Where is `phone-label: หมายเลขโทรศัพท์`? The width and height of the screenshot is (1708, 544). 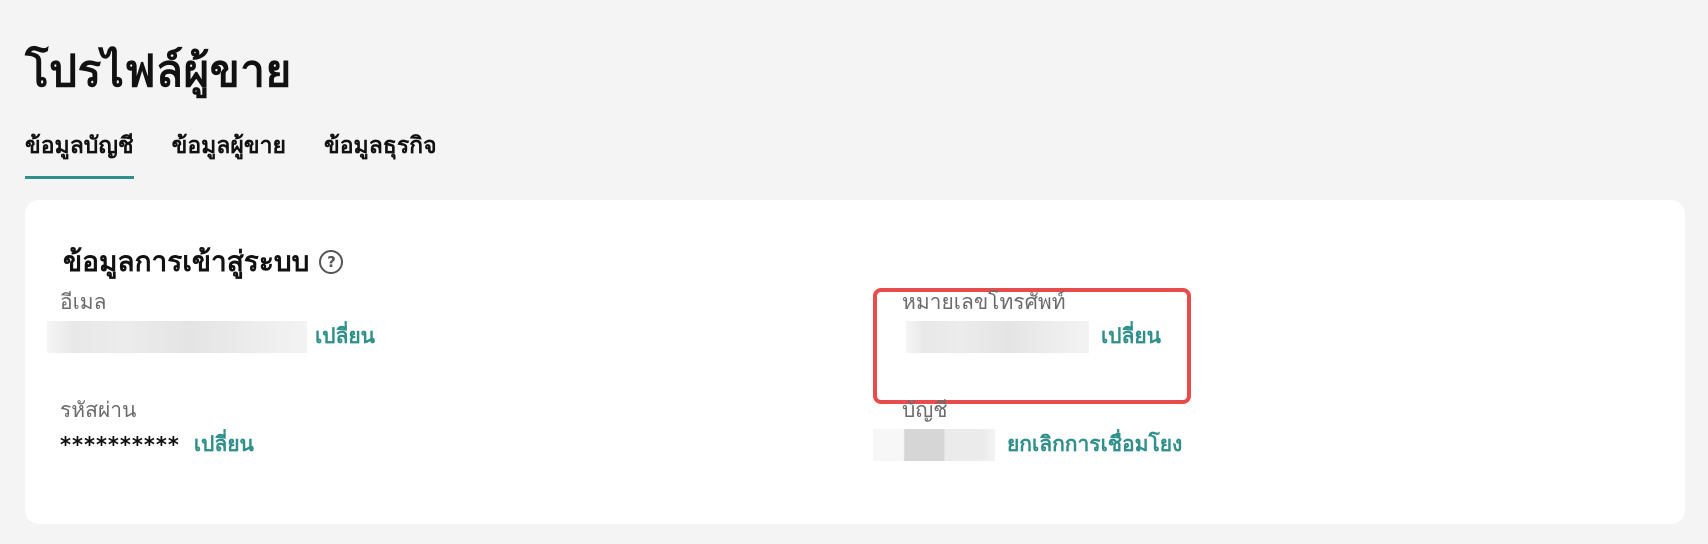
phone-label: หมายเลขโทรศัพท์ is located at coordinates (984, 302).